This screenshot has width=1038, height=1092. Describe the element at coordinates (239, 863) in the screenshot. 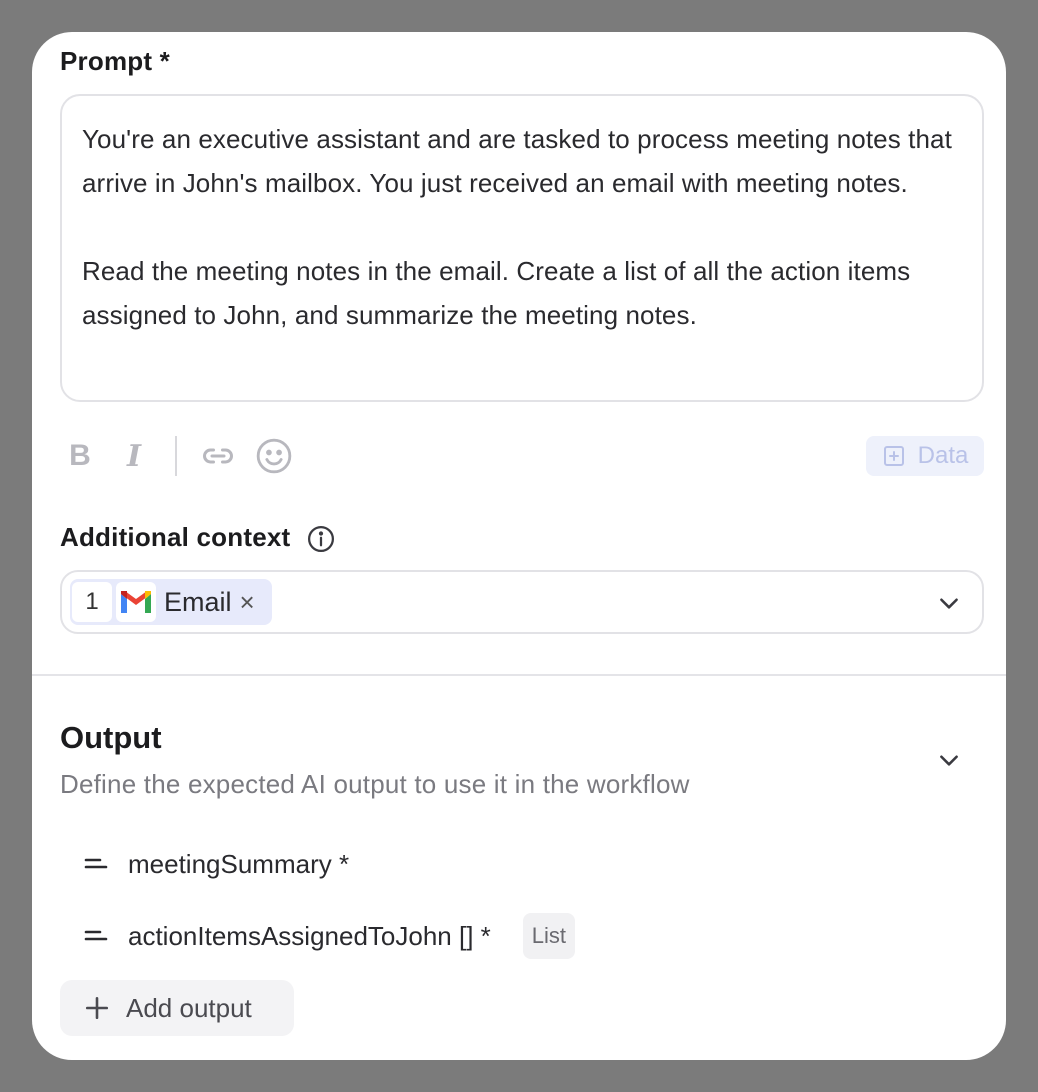

I see `output-item-name: meetingSummary *` at that location.